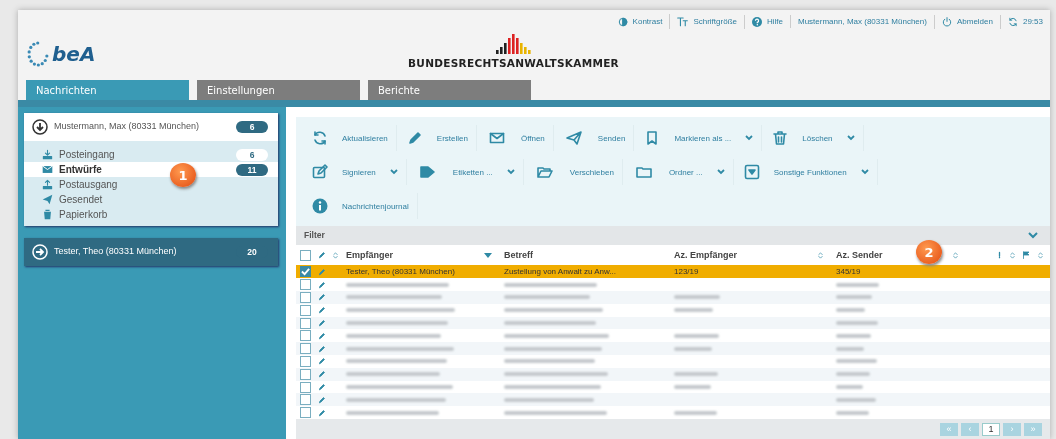  What do you see at coordinates (360, 206) in the screenshot?
I see `toolbar-button: Nachrichtenjournal` at bounding box center [360, 206].